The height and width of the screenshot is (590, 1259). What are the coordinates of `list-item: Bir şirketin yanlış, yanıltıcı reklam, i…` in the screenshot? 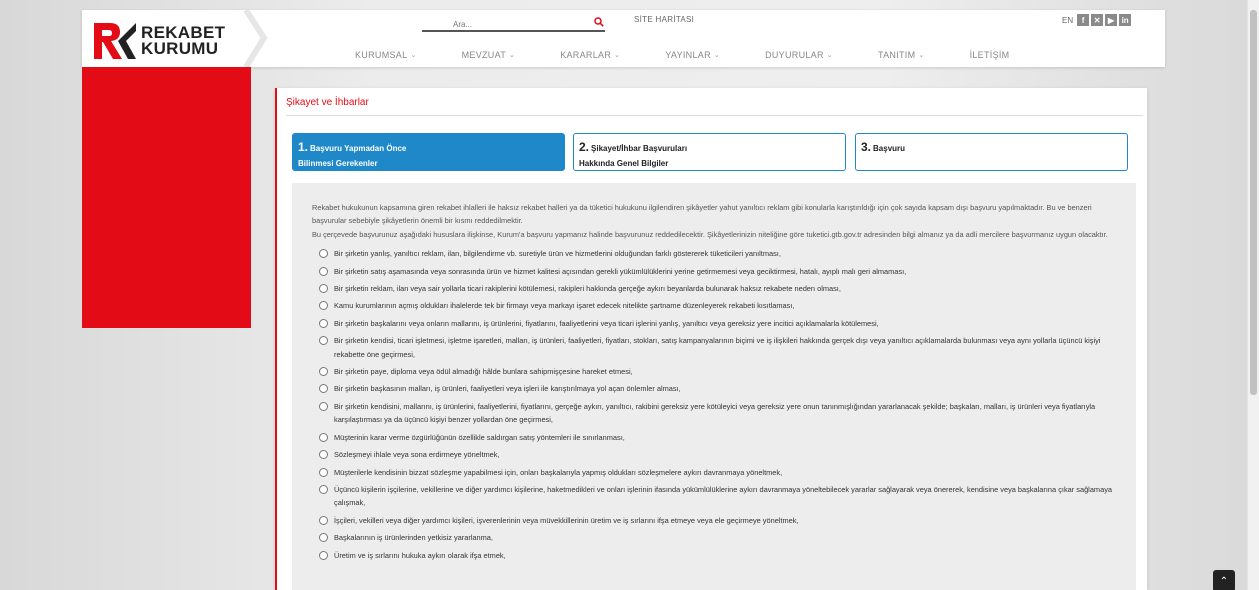 It's located at (714, 253).